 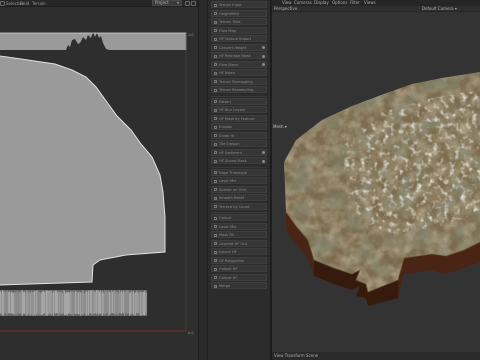 I want to click on node-list-item: HF Slump Mask, so click(x=239, y=160).